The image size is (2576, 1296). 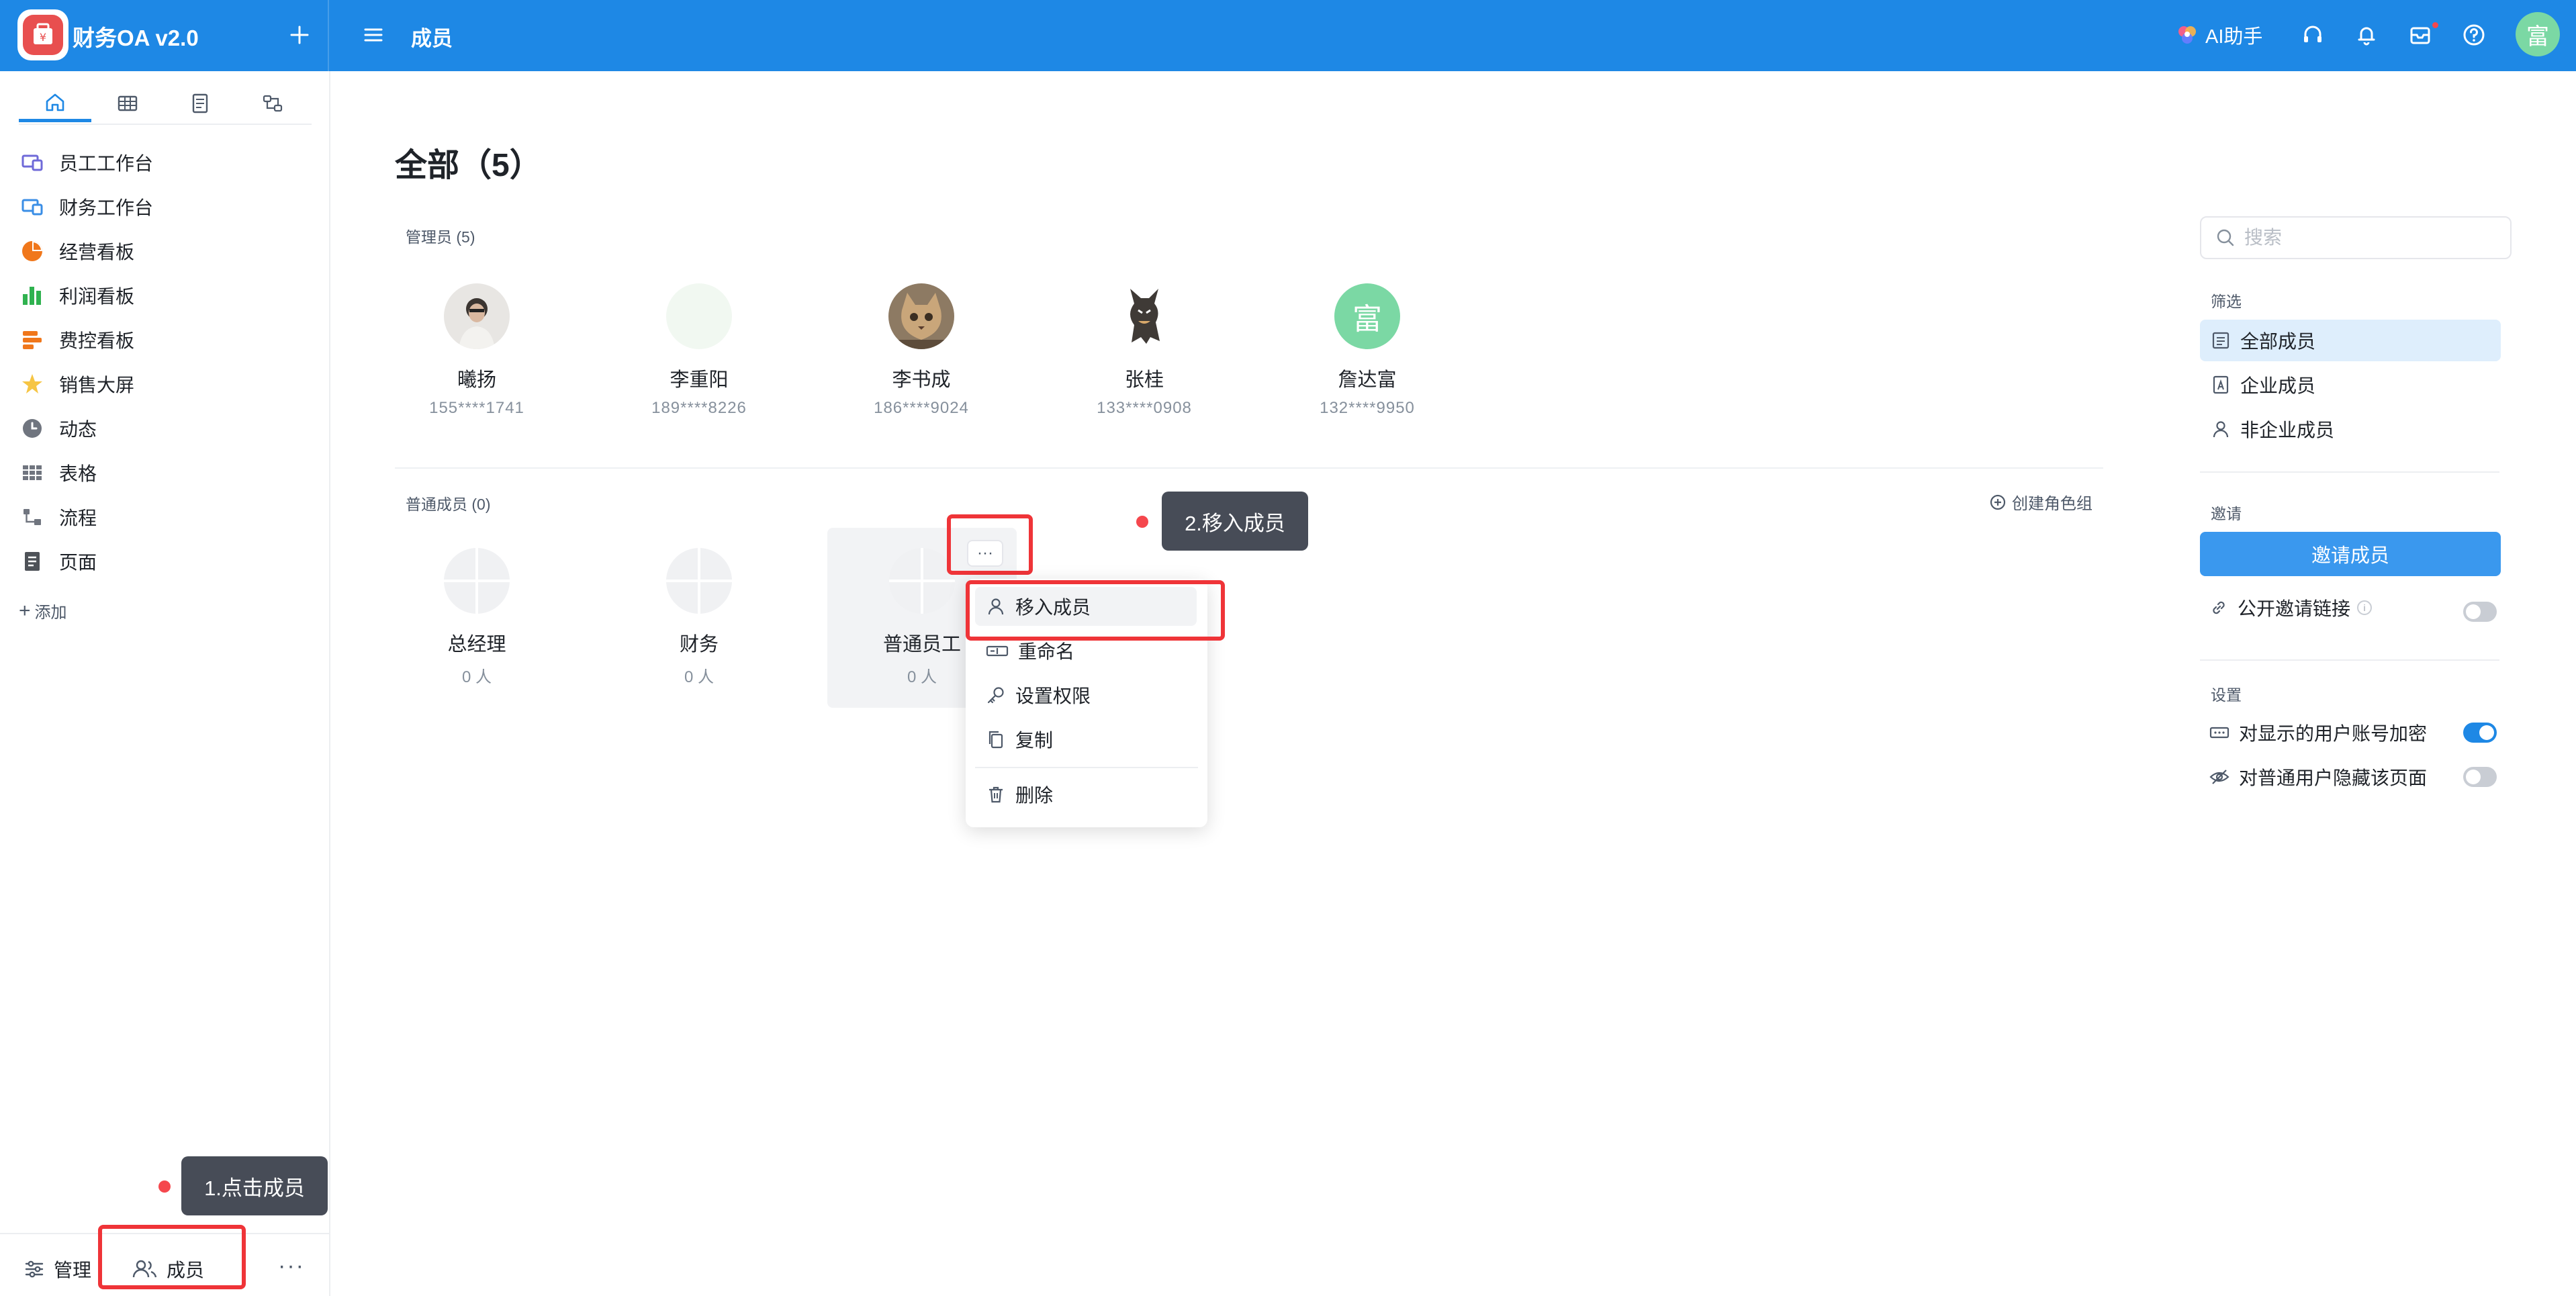 What do you see at coordinates (476, 350) in the screenshot?
I see `admin-member: 曦扬 155****1741` at bounding box center [476, 350].